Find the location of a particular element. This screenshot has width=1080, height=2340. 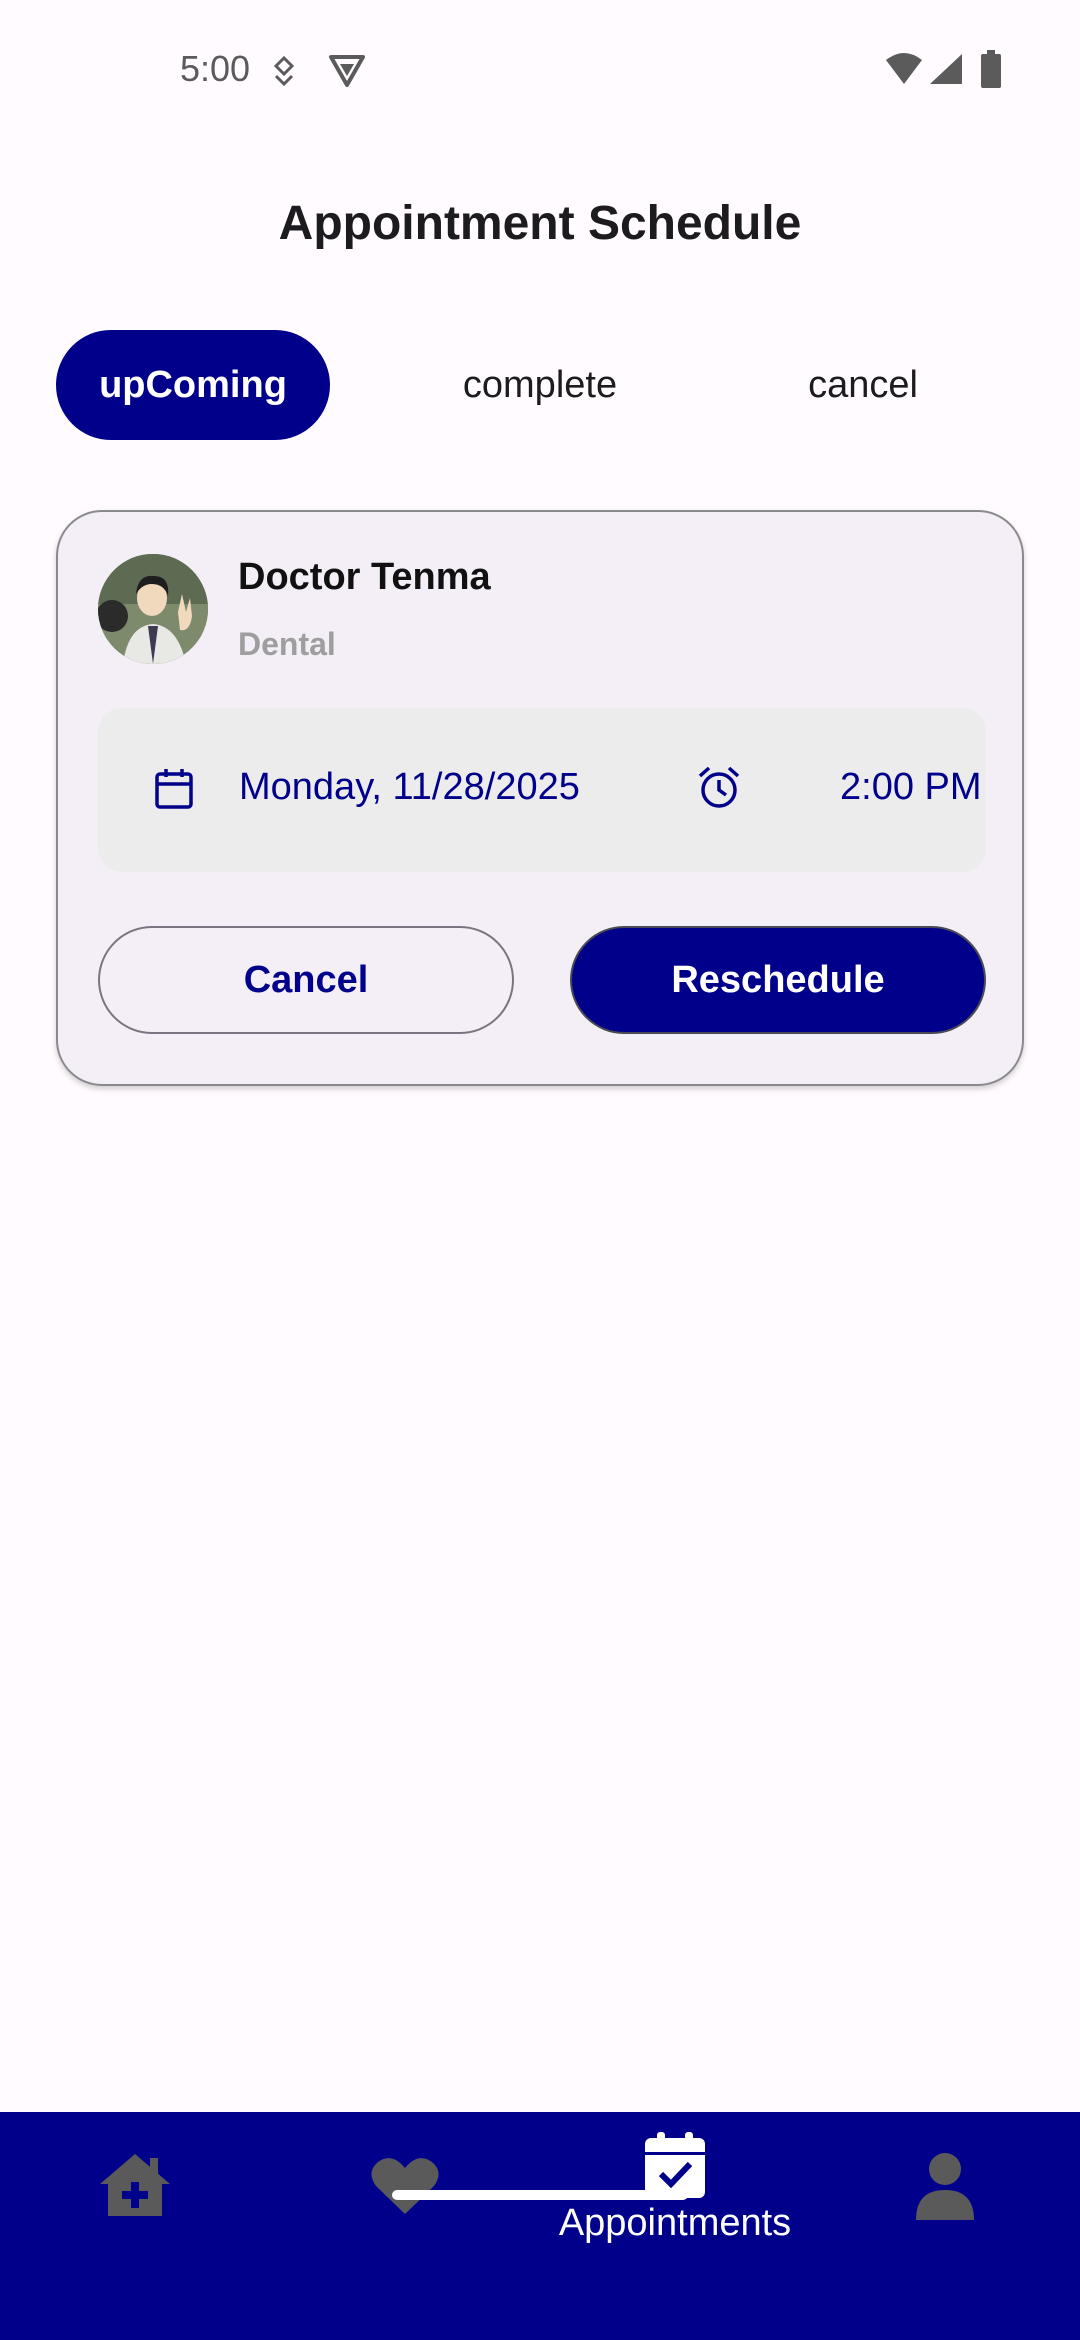

nav-item-appointments: Appointments is located at coordinates (675, 2212).